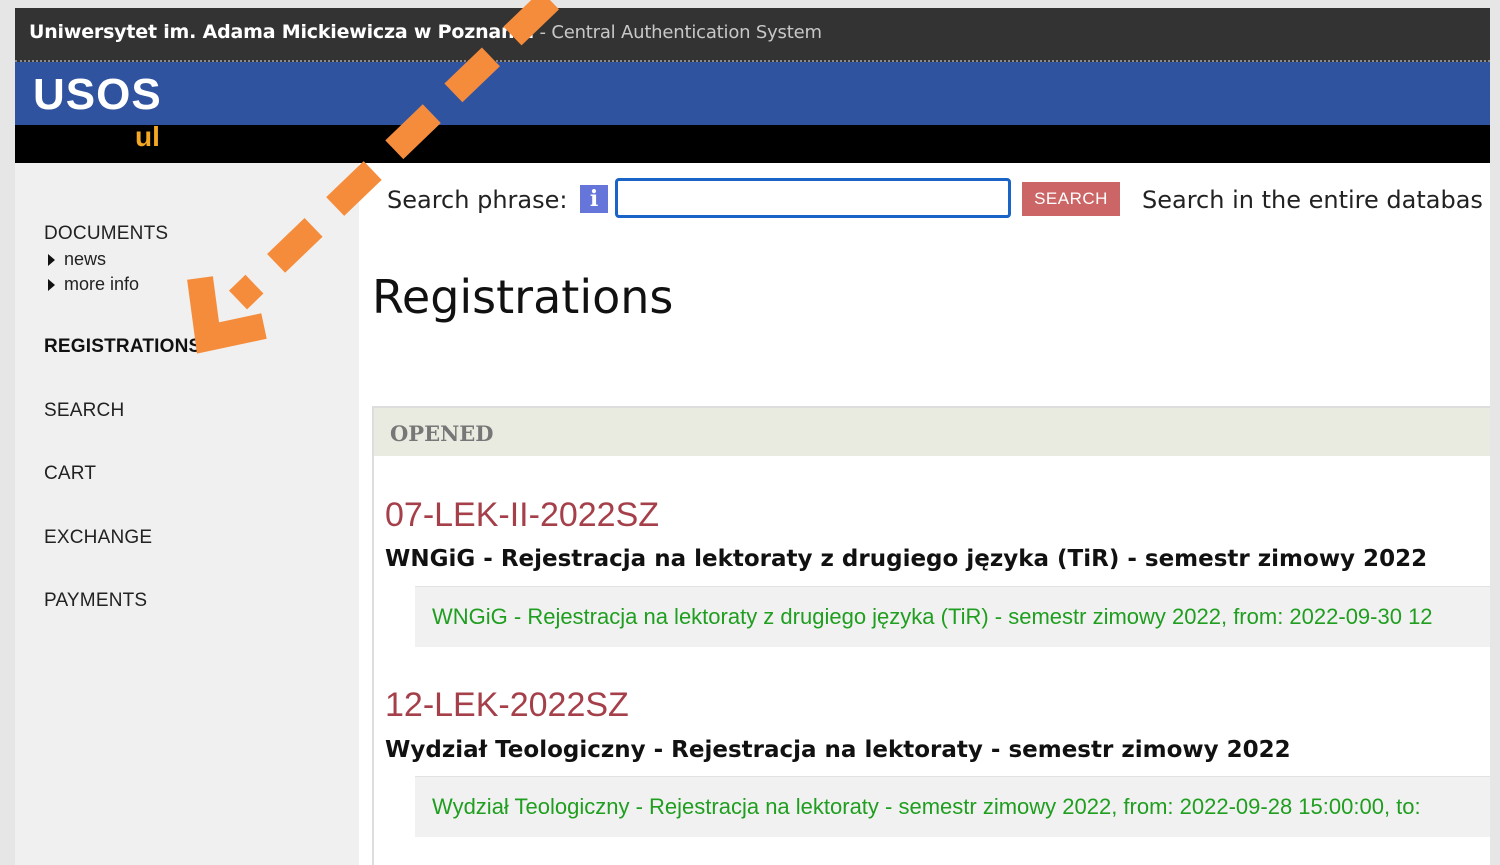  Describe the element at coordinates (102, 284) in the screenshot. I see `more-info-label: more info` at that location.